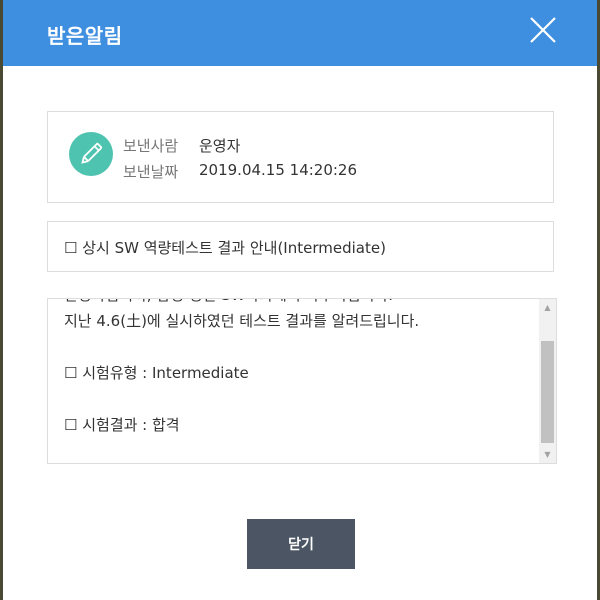 This screenshot has width=600, height=600. I want to click on close-button: 닫기, so click(301, 544).